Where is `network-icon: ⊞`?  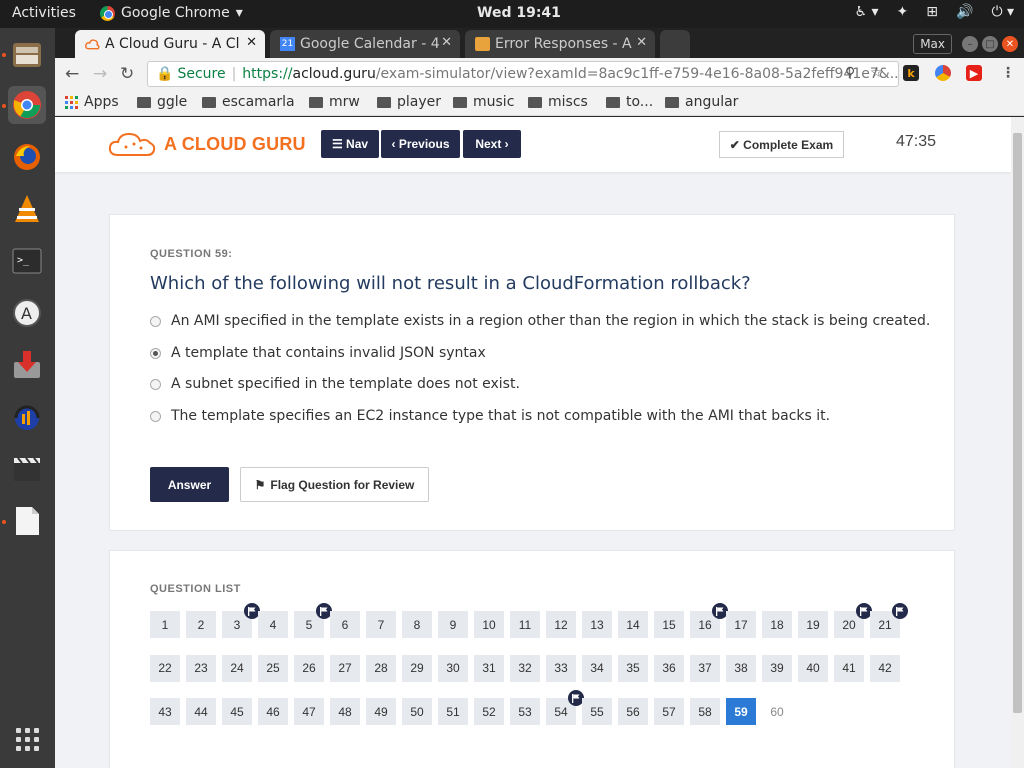
network-icon: ⊞ is located at coordinates (932, 12).